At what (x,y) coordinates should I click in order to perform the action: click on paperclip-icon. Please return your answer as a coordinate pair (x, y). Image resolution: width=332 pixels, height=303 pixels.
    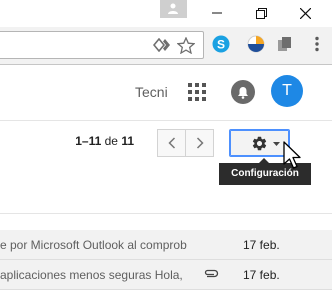
    Looking at the image, I should click on (211, 273).